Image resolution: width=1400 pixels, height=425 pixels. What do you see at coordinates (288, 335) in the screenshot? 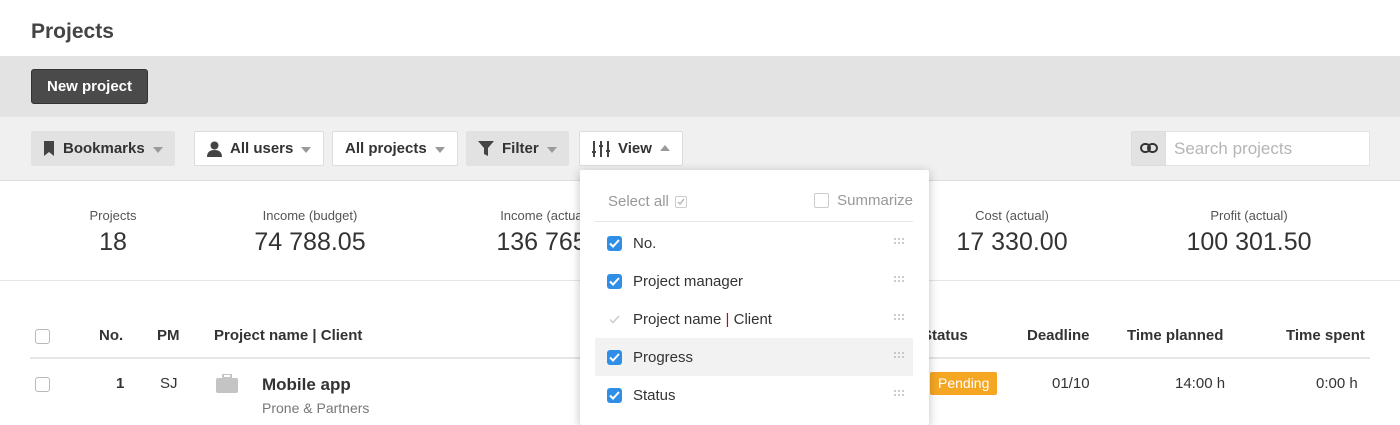
I see `column-project-name: Project name | Client` at bounding box center [288, 335].